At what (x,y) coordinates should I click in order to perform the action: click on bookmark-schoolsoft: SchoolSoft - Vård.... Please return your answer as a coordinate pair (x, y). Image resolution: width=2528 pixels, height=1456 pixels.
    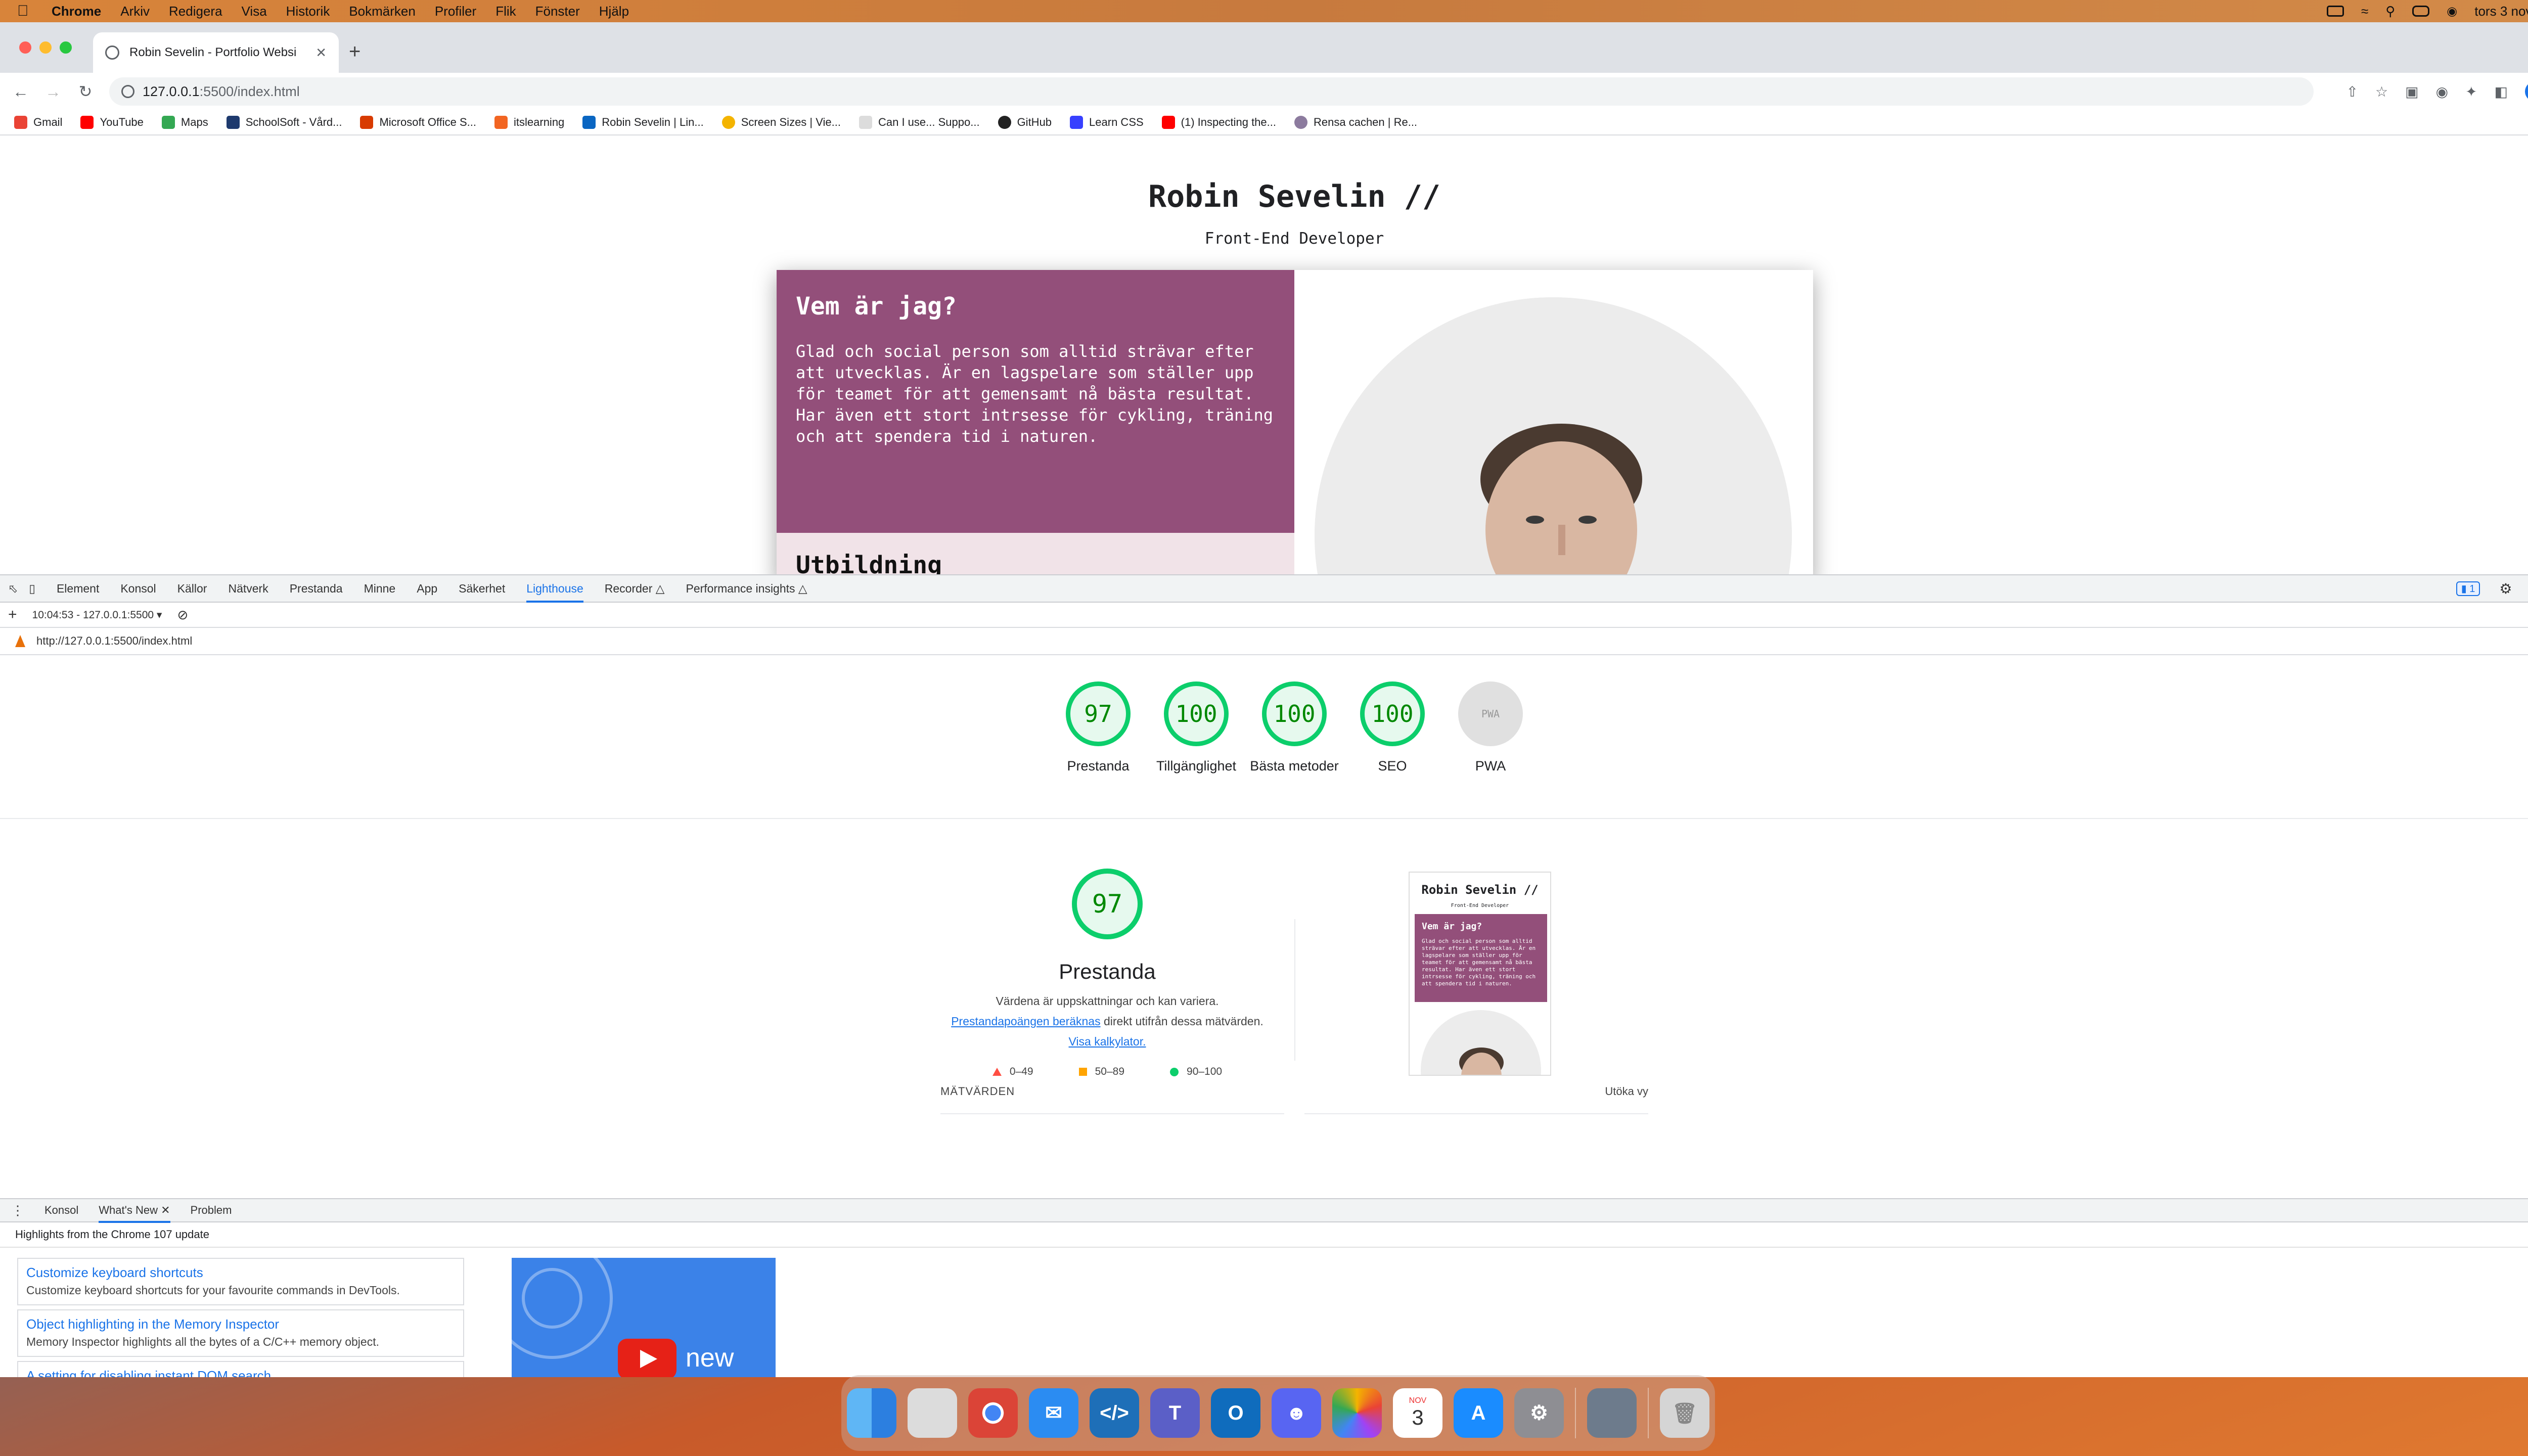
    Looking at the image, I should click on (284, 122).